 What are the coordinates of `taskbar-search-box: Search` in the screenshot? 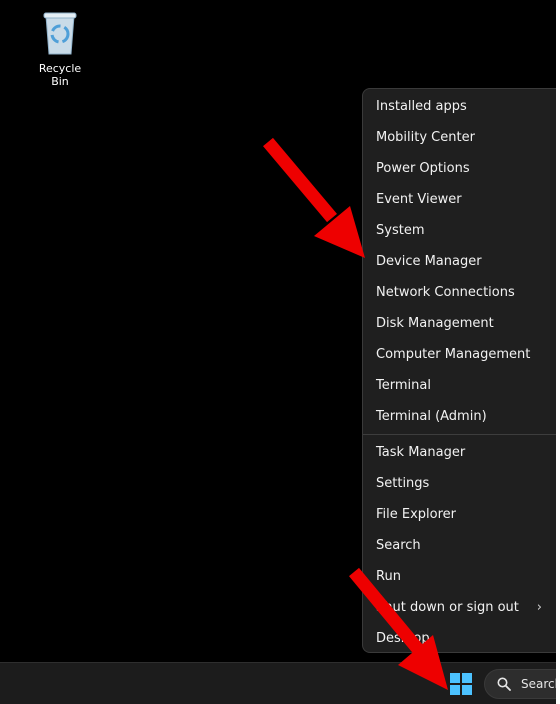 It's located at (520, 684).